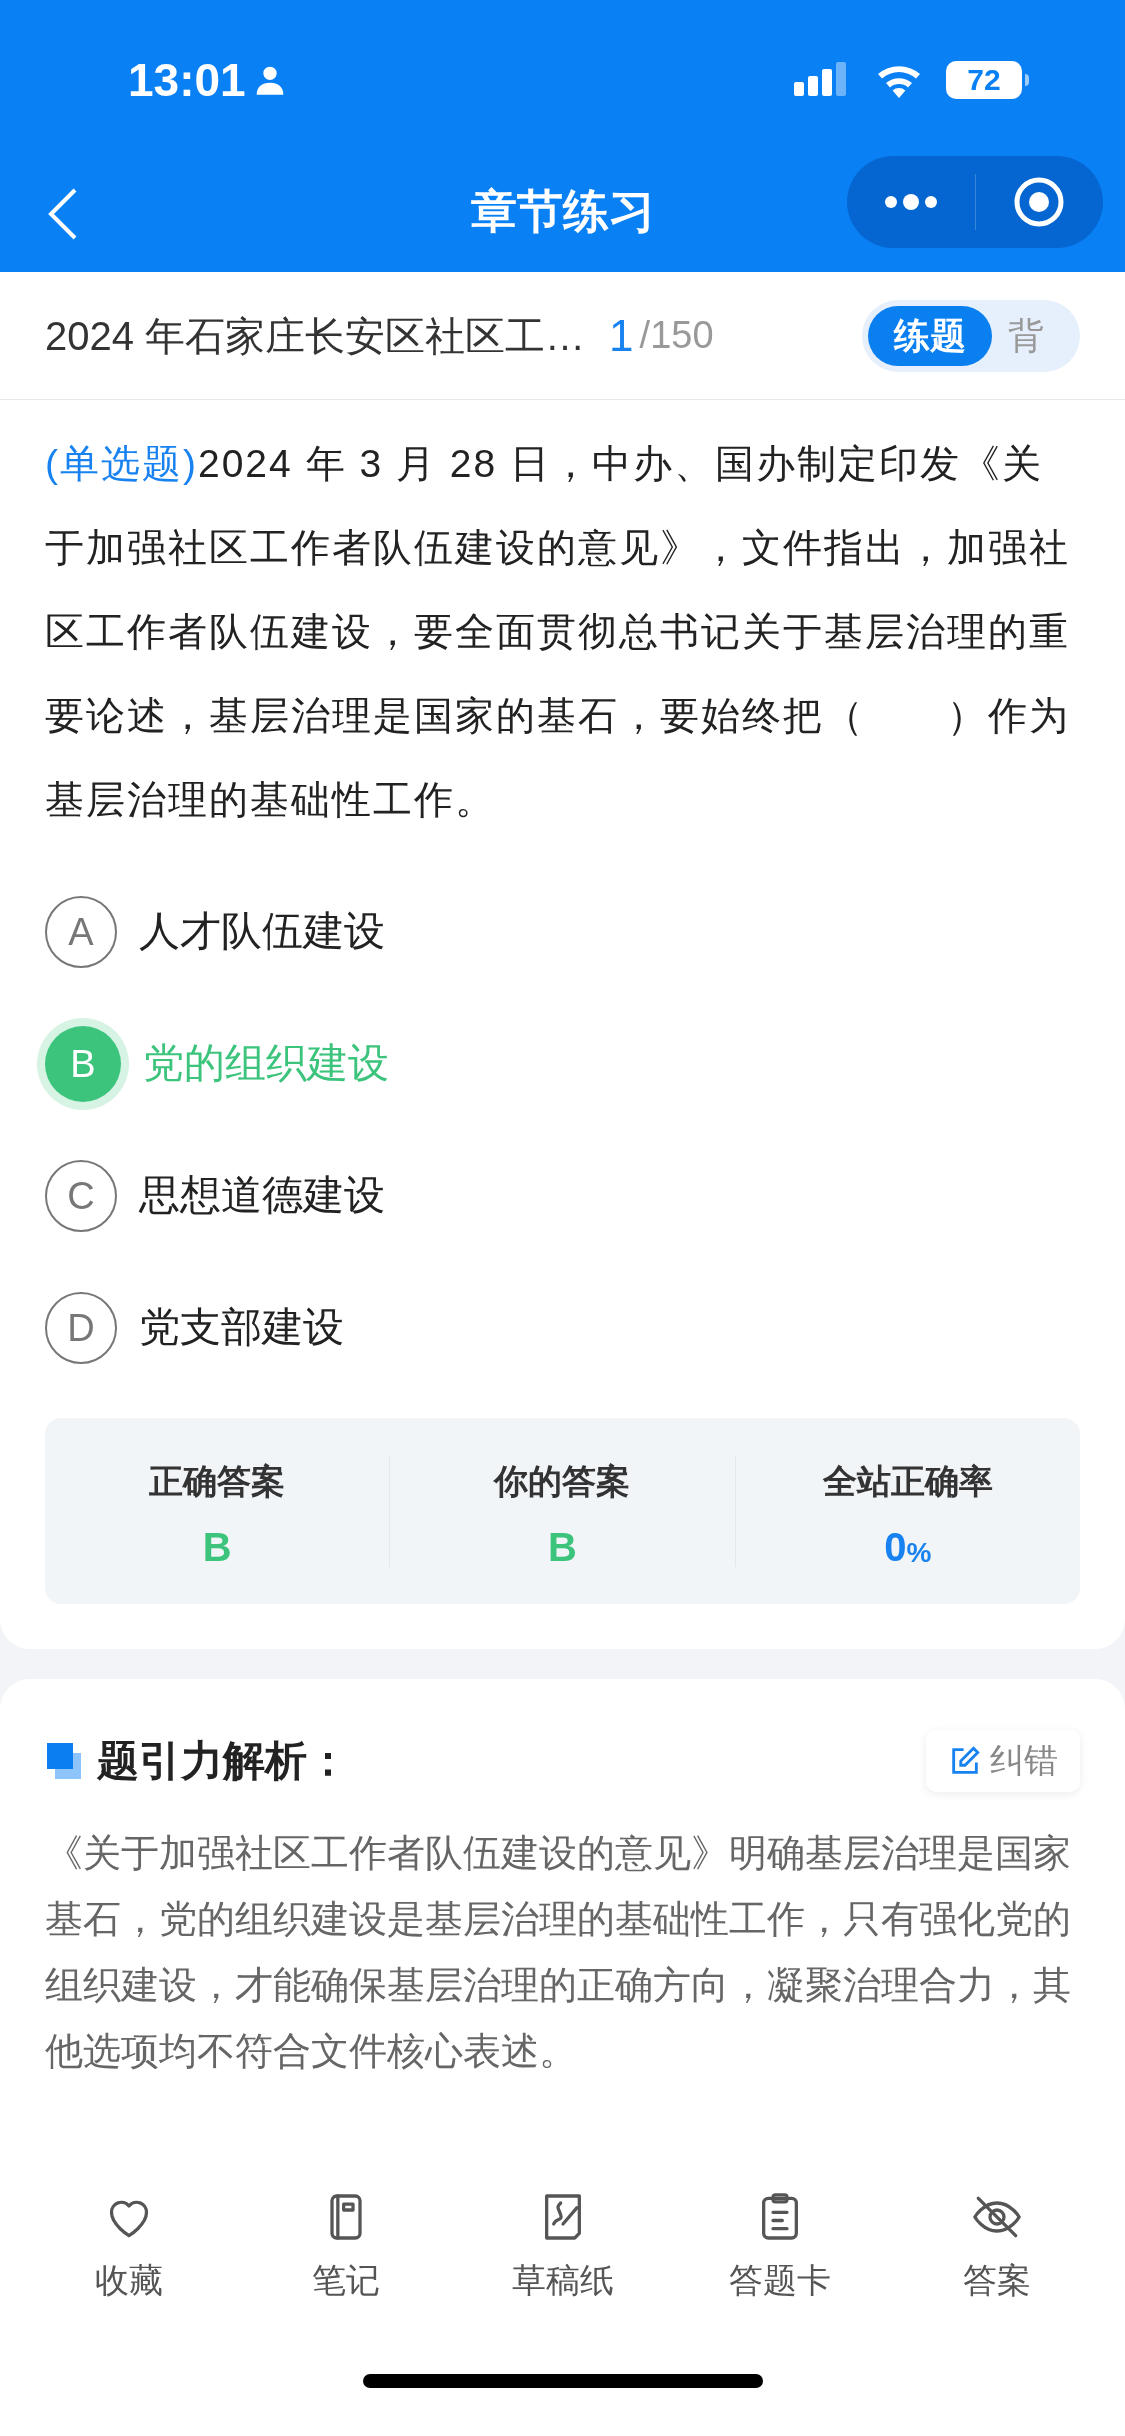 The image size is (1125, 2436). I want to click on report-error-button: 纠错, so click(1003, 1760).